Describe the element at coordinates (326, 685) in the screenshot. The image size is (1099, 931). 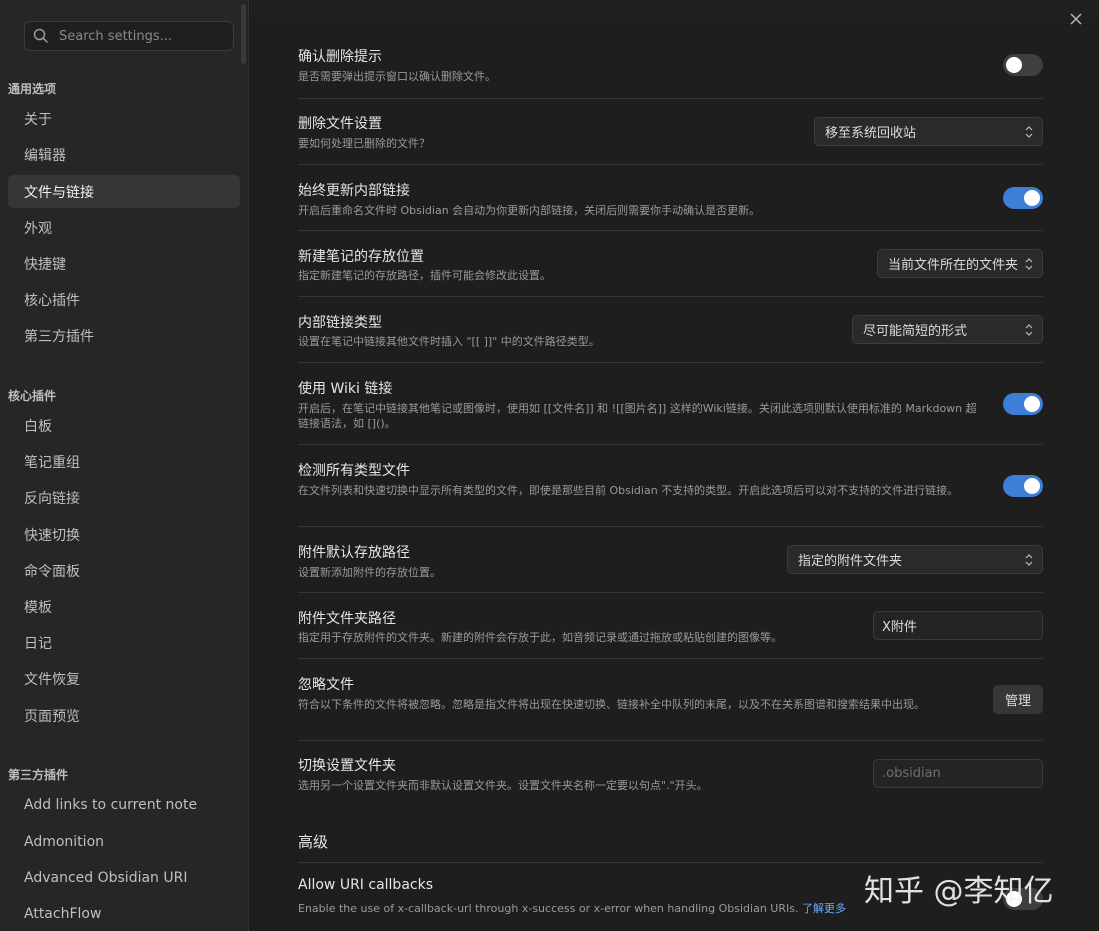
I see `setting-title: 忽略文件` at that location.